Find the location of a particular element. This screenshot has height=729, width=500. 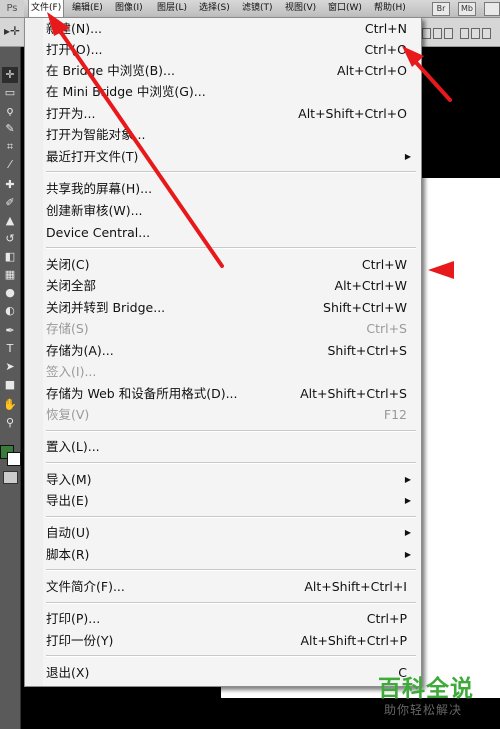

path-selection-tool-icon: ➤ is located at coordinates (10, 367).